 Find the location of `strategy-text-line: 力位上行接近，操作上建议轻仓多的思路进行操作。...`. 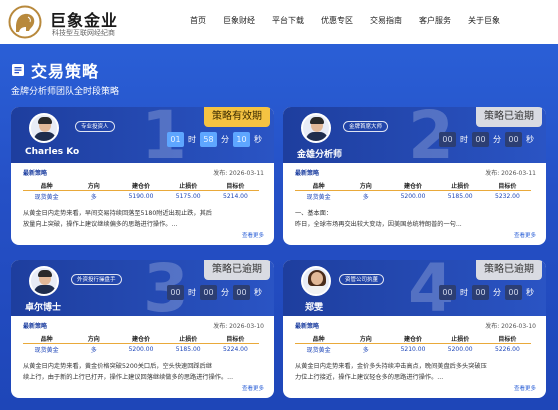

strategy-text-line: 力位上行接近，操作上建议轻仓多的思路进行操作。... is located at coordinates (369, 377).